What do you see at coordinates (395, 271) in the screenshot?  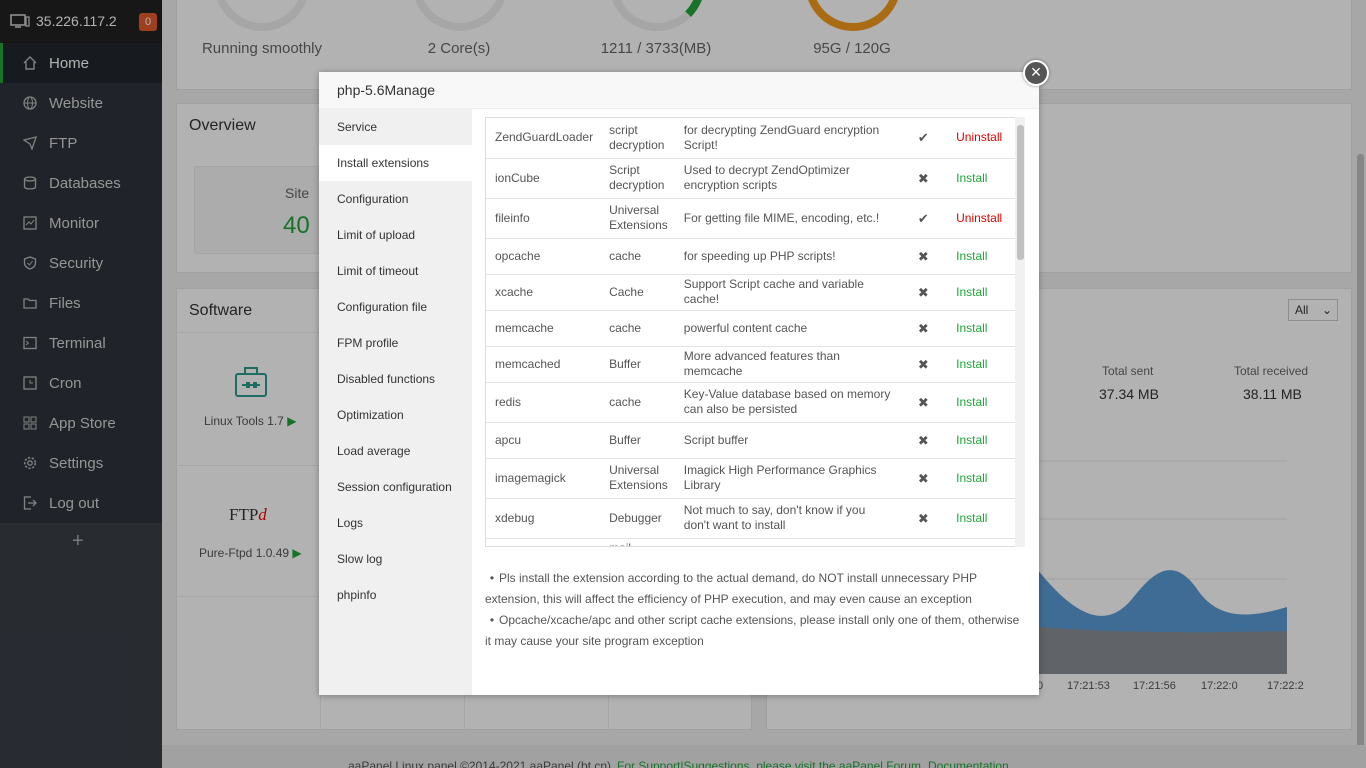 I see `modal-tab-limit-of-timeout: Limit of timeout` at bounding box center [395, 271].